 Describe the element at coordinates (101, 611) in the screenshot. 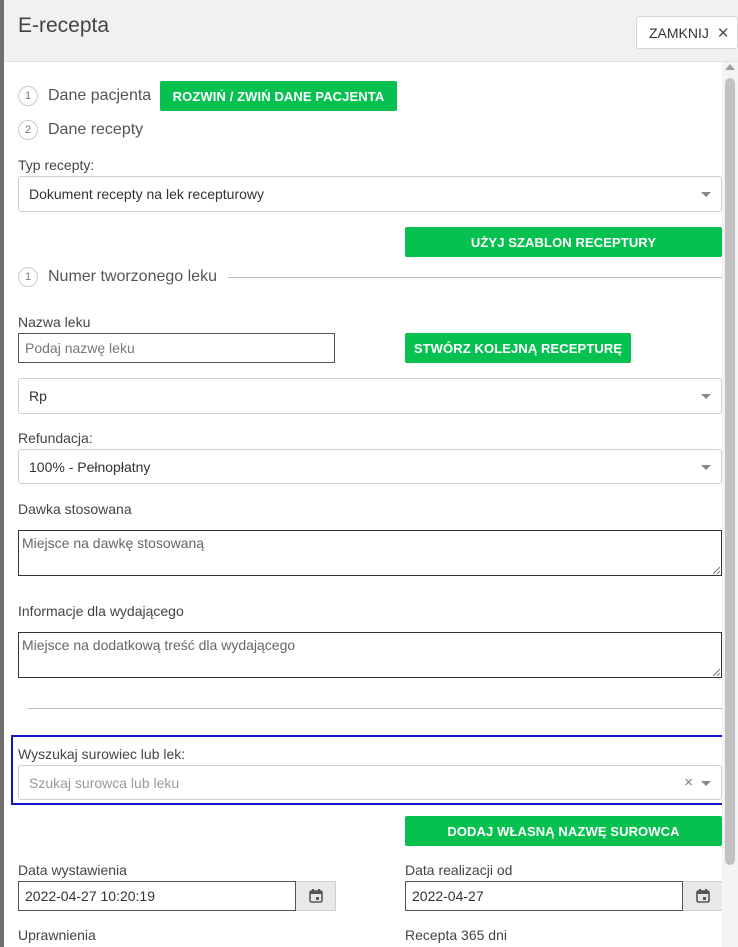

I see `info-label: Informacje dla wydającego` at that location.